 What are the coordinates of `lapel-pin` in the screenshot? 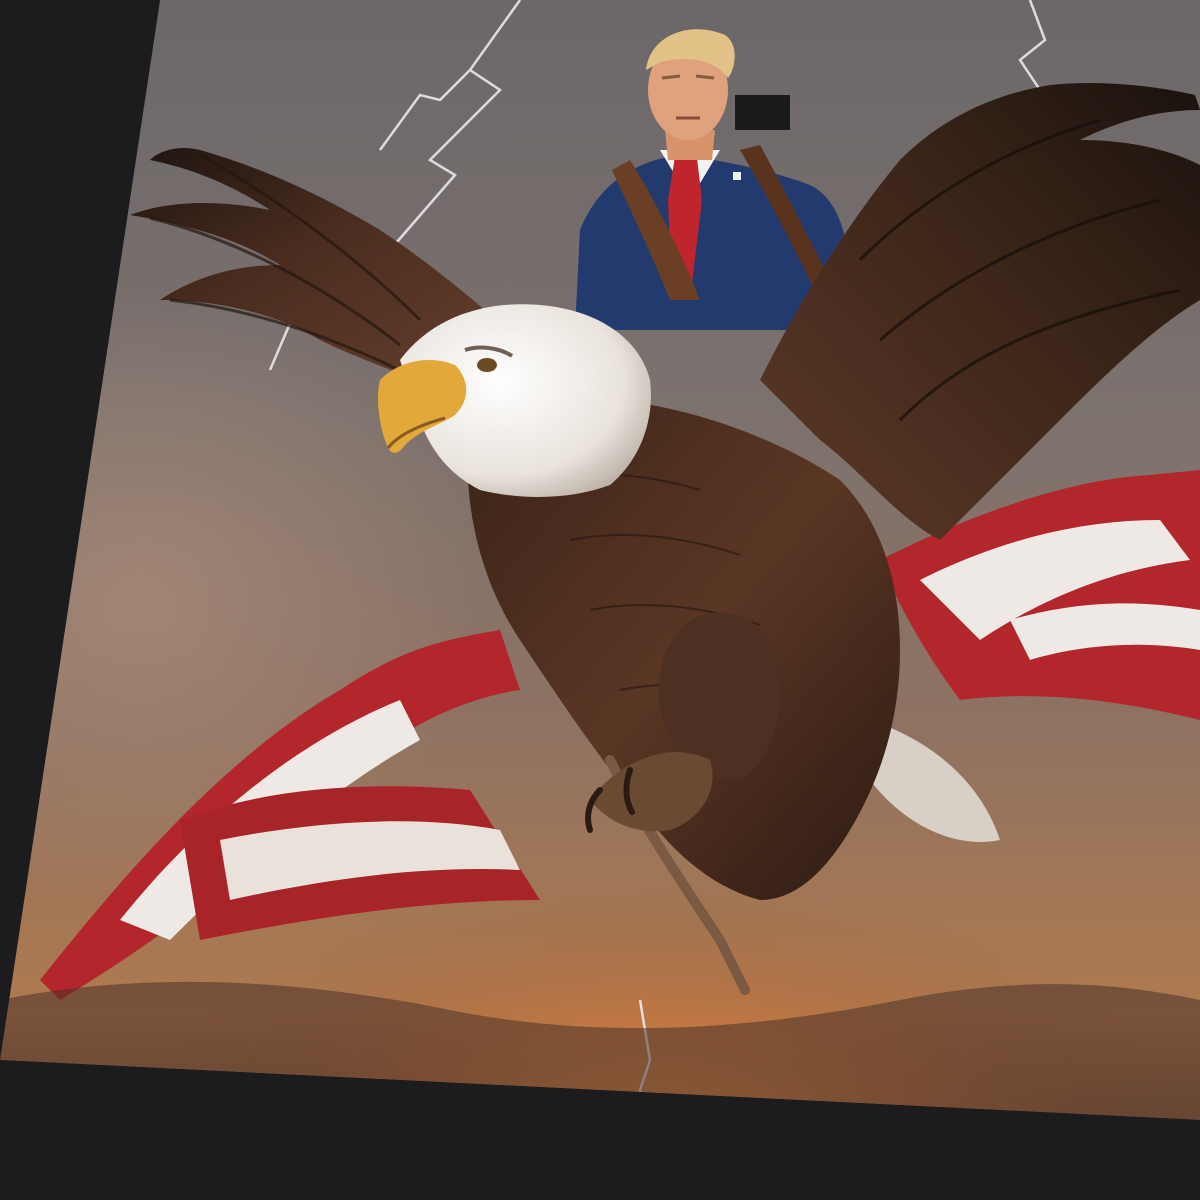 It's located at (737, 176).